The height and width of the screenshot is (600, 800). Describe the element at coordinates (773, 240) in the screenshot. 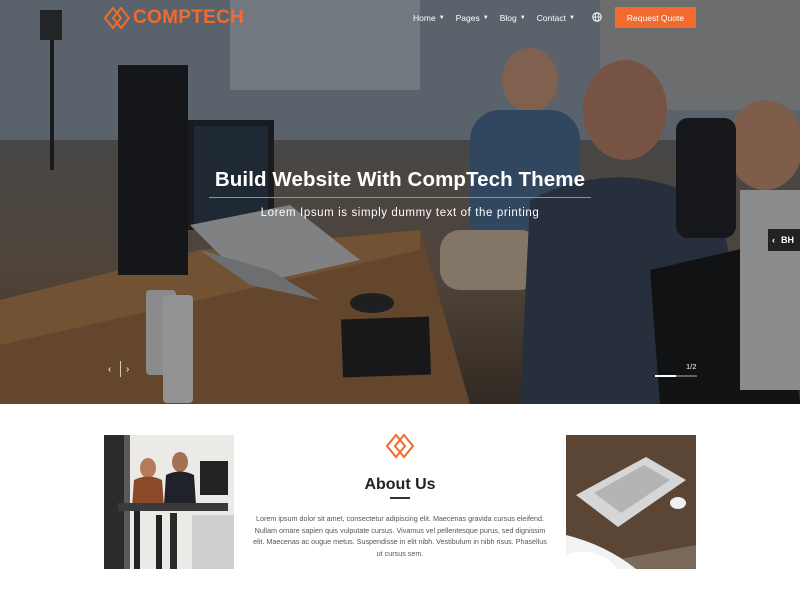

I see `chevron-left-icon: ‹` at that location.